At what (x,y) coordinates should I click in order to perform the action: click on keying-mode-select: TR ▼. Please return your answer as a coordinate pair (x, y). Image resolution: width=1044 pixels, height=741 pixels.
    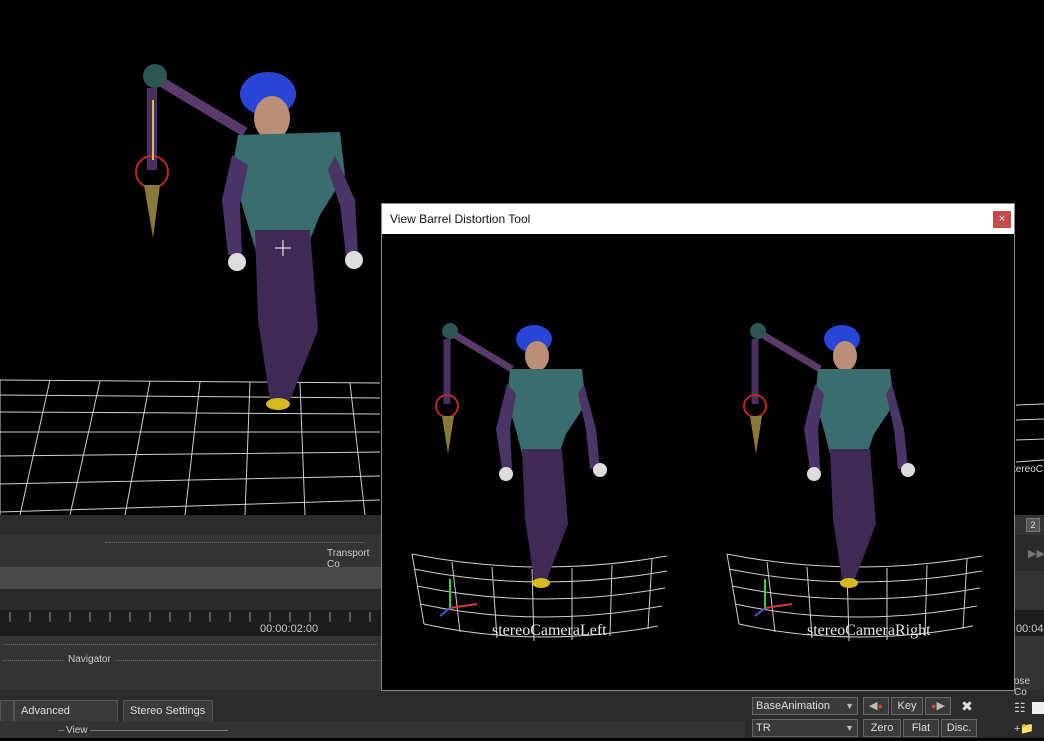
    Looking at the image, I should click on (805, 728).